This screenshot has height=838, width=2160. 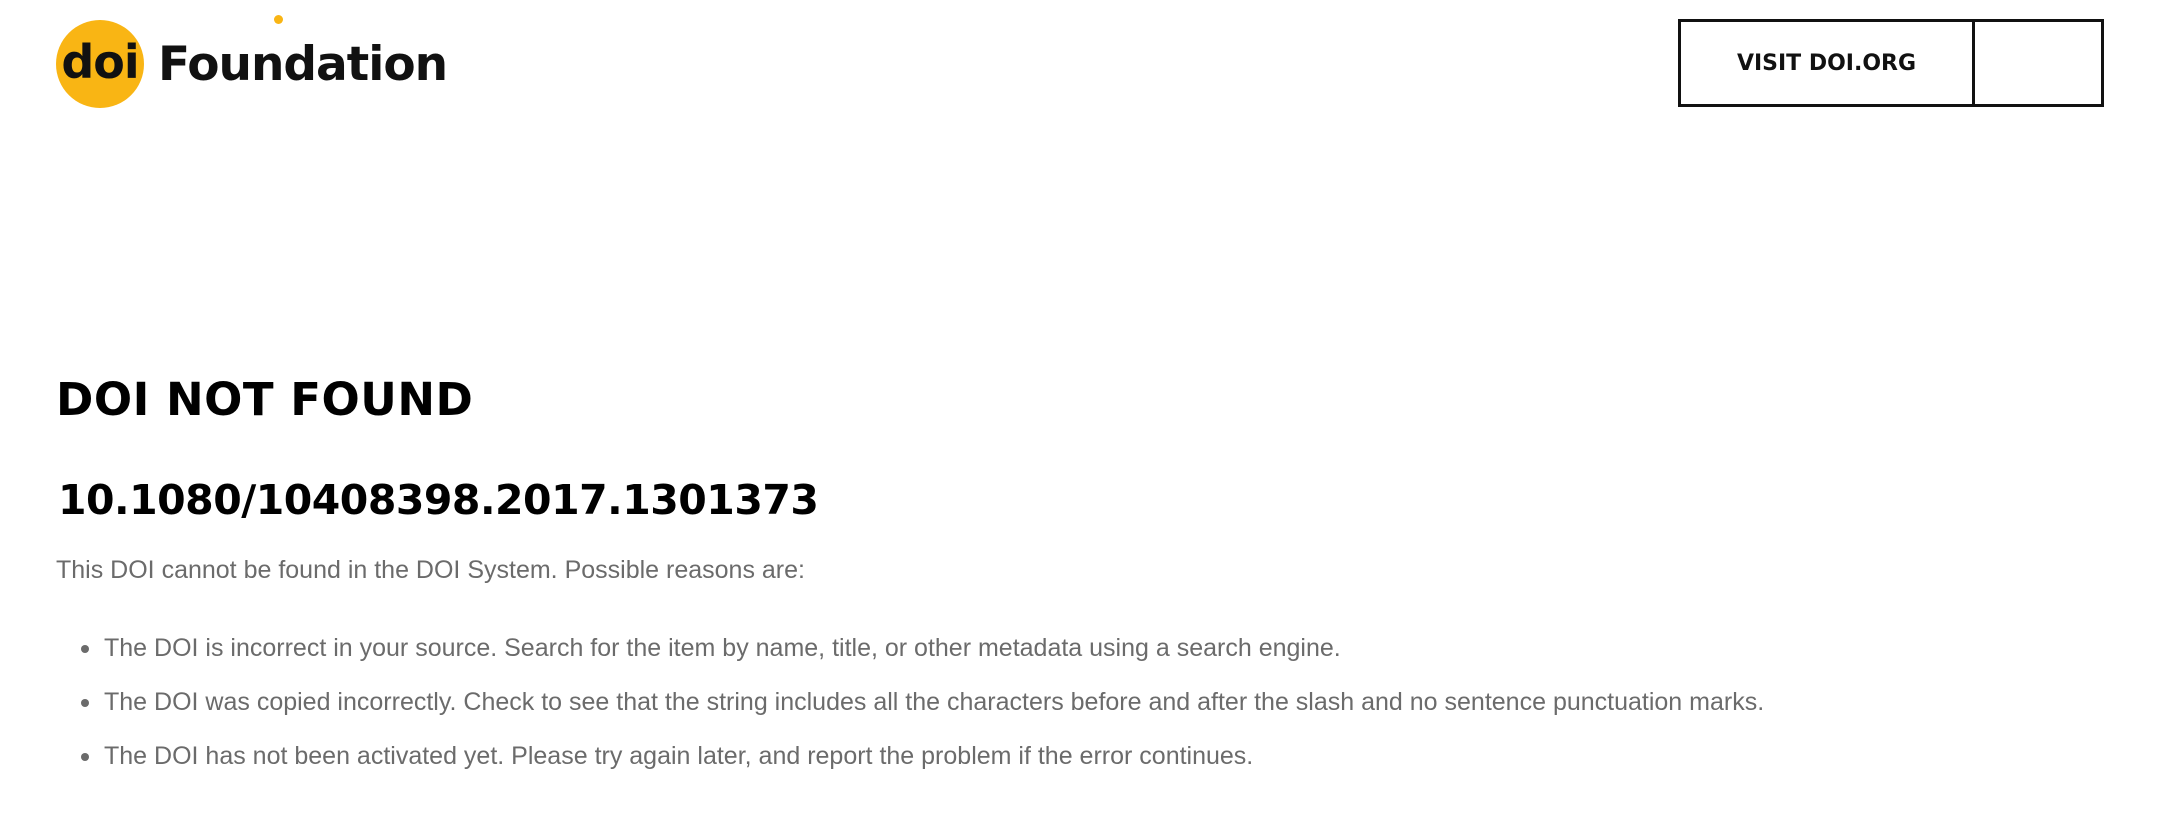 I want to click on doi-logo-circle: doi, so click(x=100, y=64).